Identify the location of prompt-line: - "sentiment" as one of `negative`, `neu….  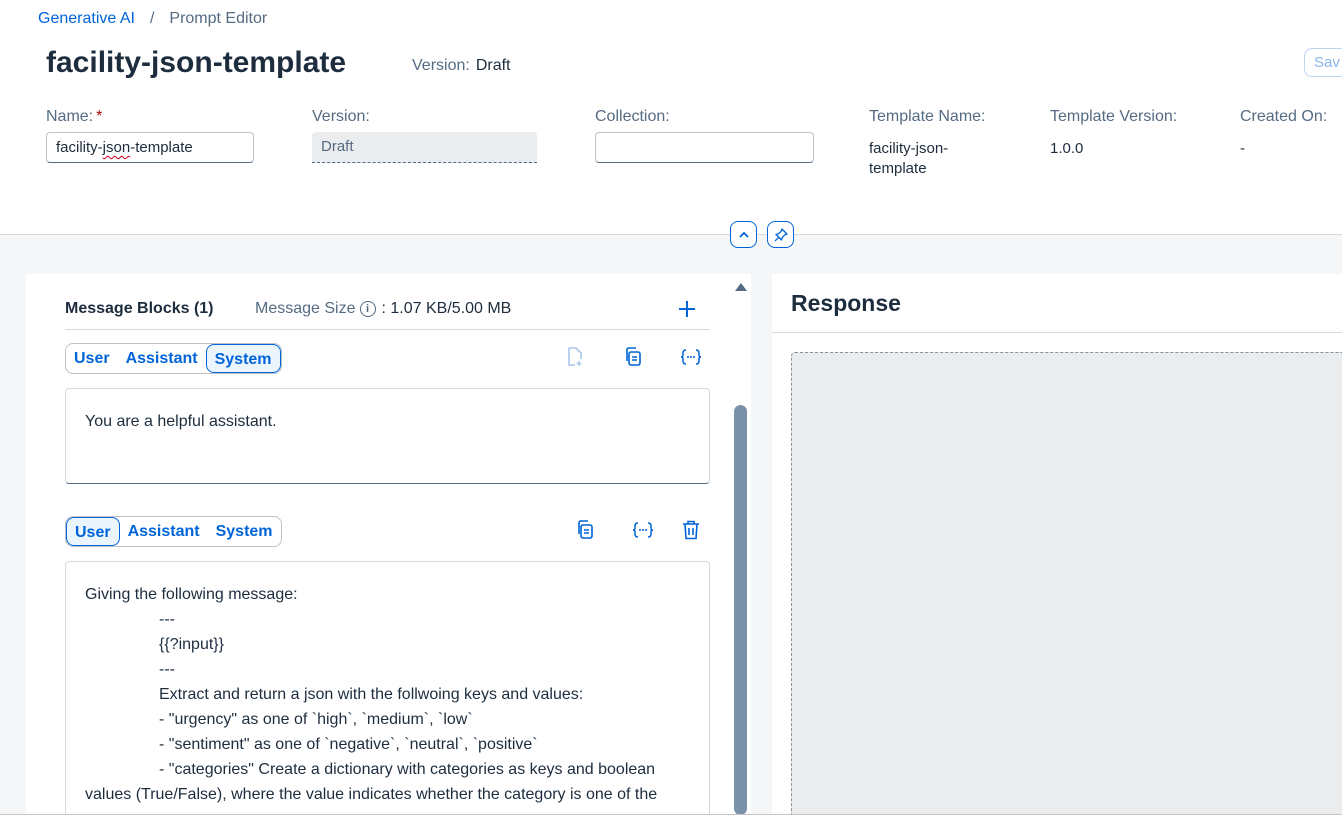
(348, 744).